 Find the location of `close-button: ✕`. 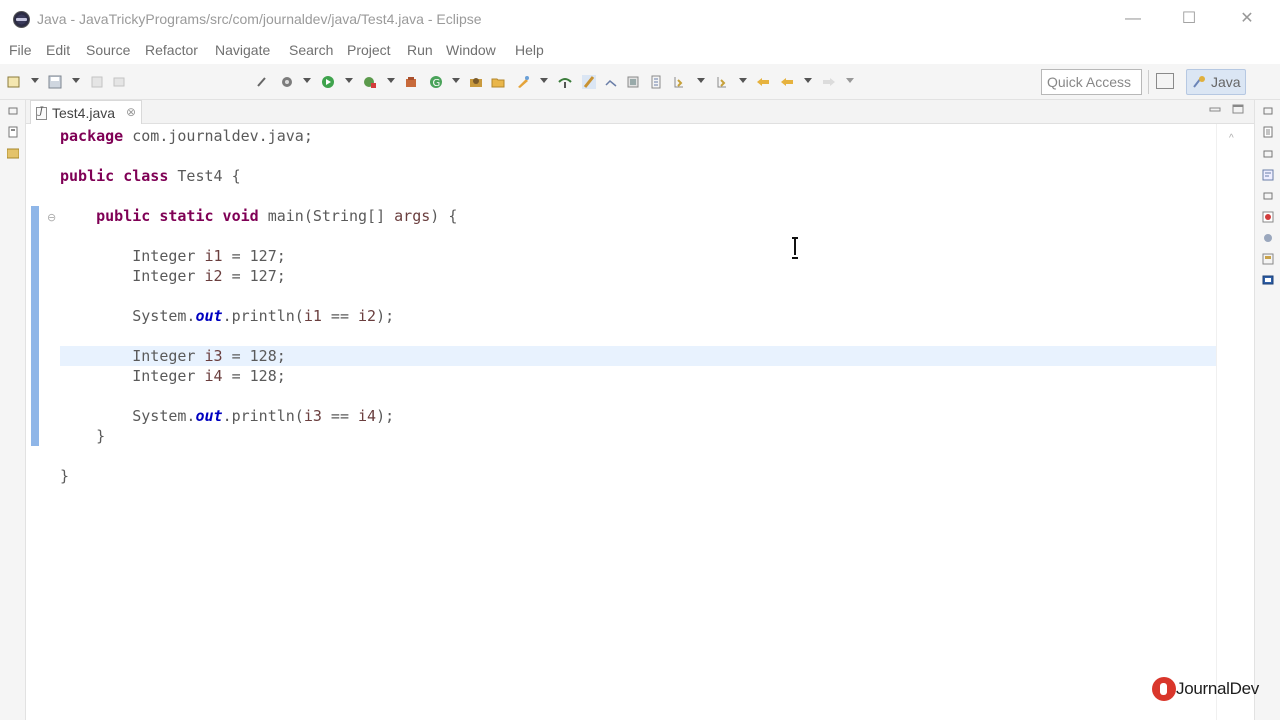

close-button: ✕ is located at coordinates (1247, 19).